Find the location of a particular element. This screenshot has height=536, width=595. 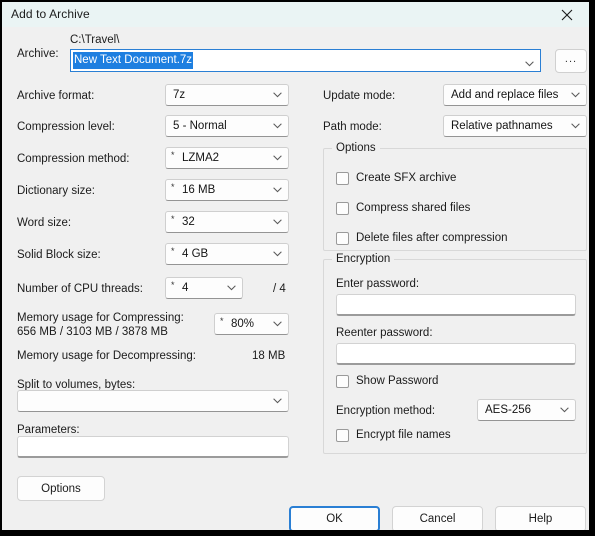

memory-usage-percent-select: * 80% is located at coordinates (251, 324).